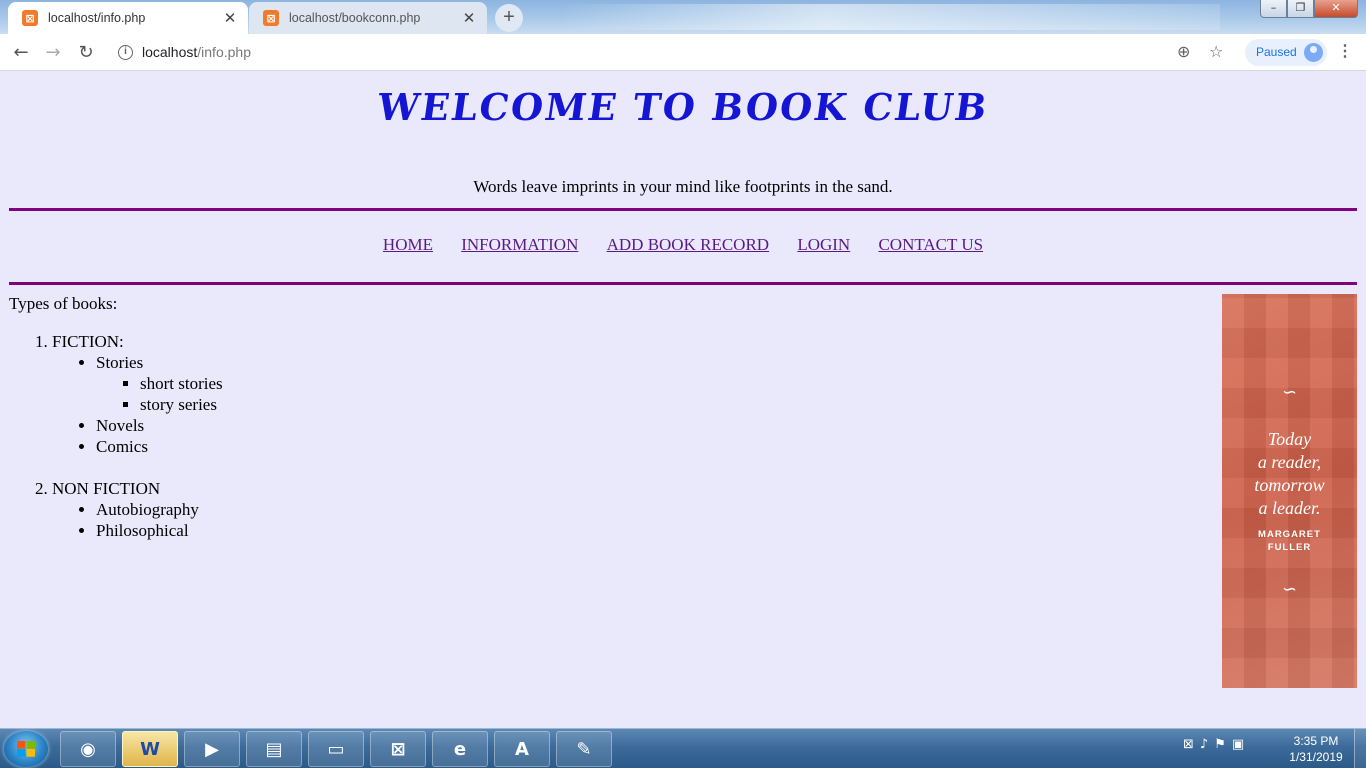 This screenshot has height=768, width=1366. I want to click on internet-explorer-icon: e, so click(460, 749).